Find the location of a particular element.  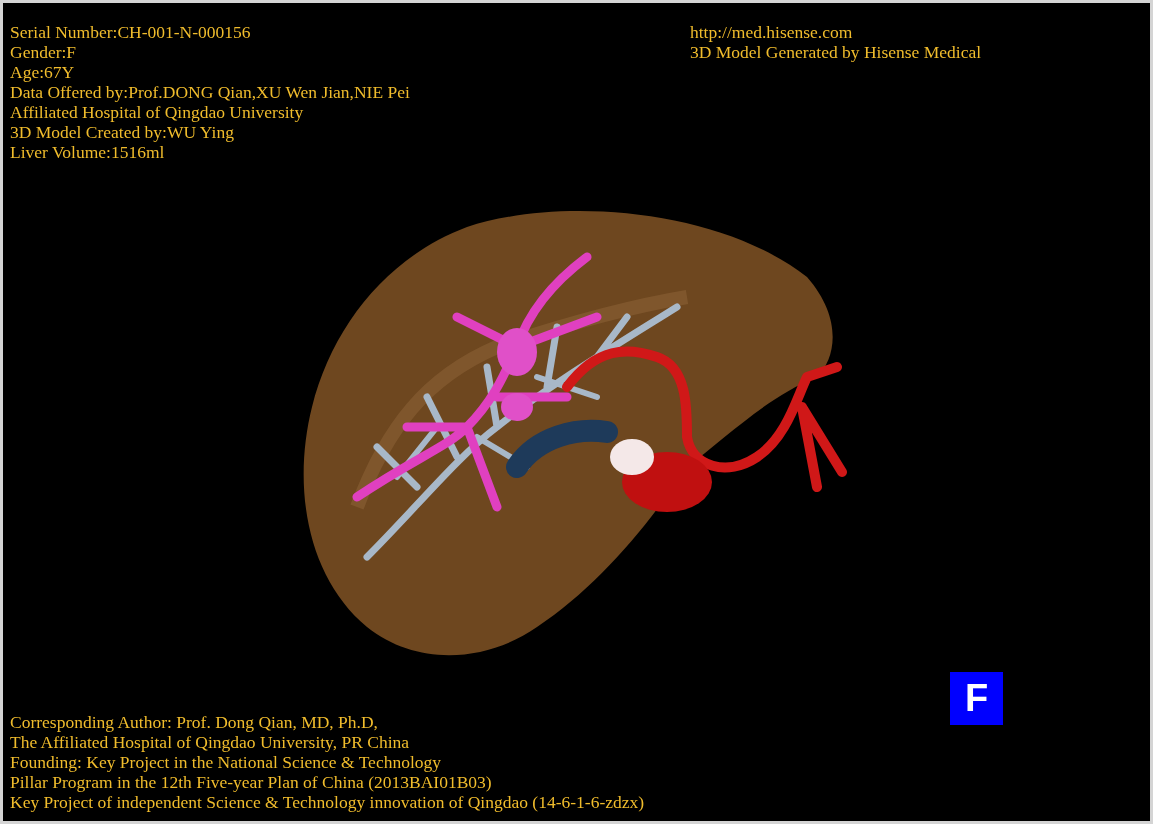

info-text: Data Offered by:Prof.DONG Qian,XU Wen Jian,NIE Pei is located at coordinates (210, 92).